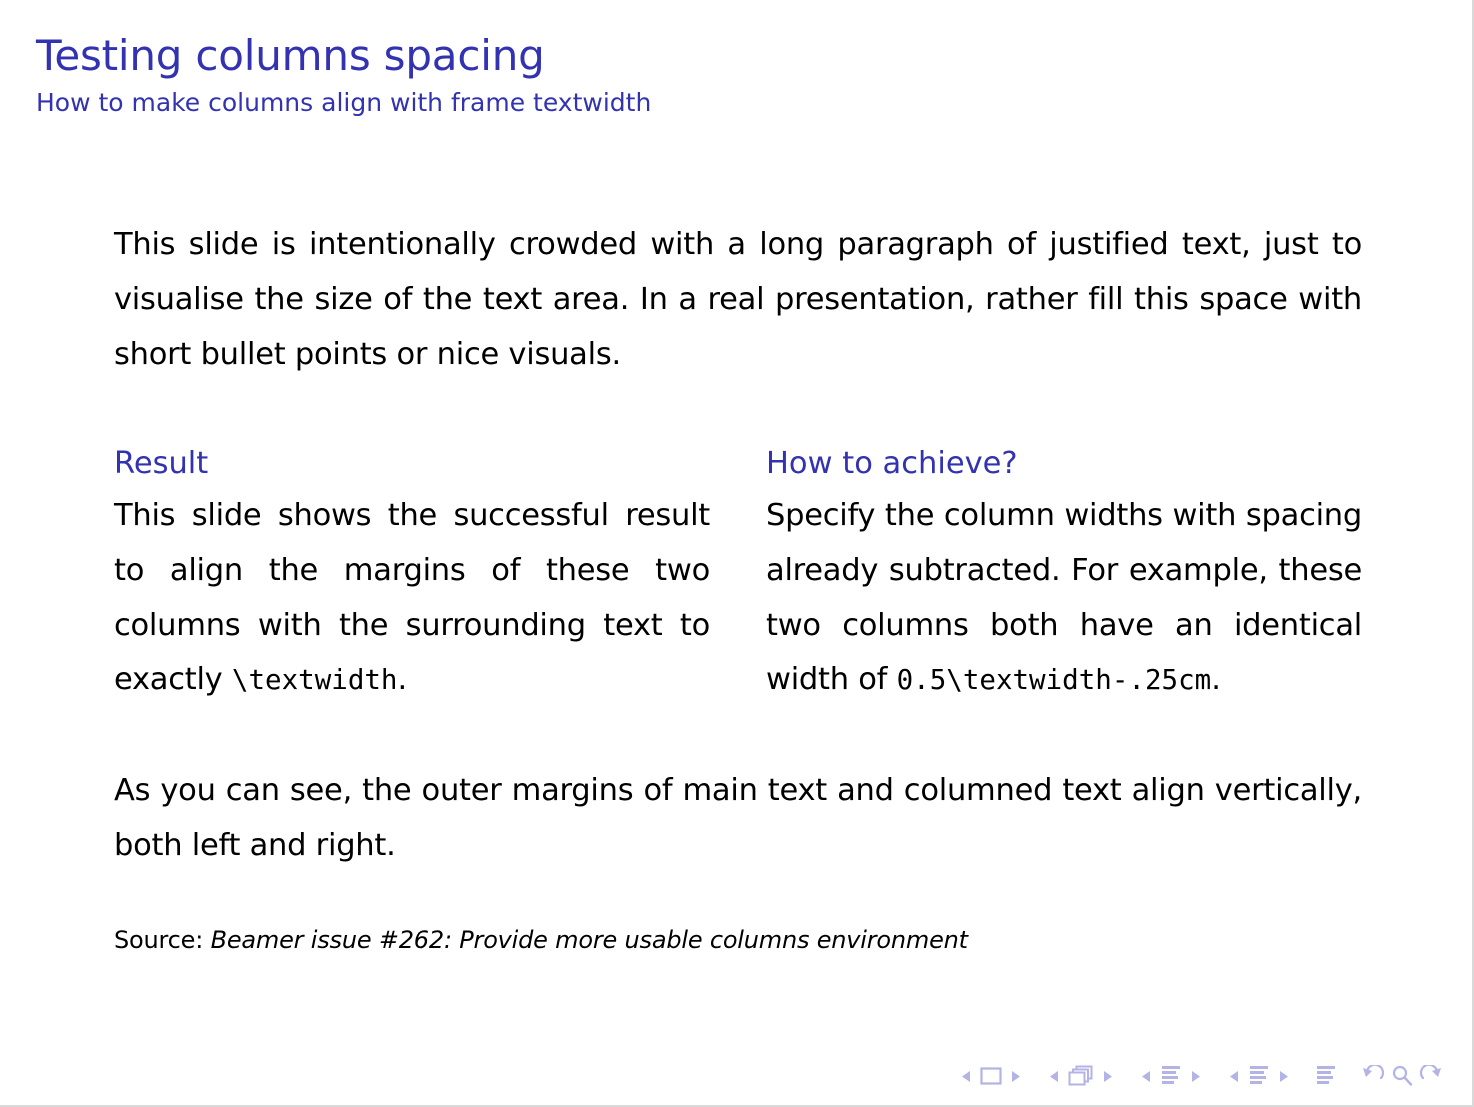  I want to click on navigation-symbols, so click(1201, 1076).